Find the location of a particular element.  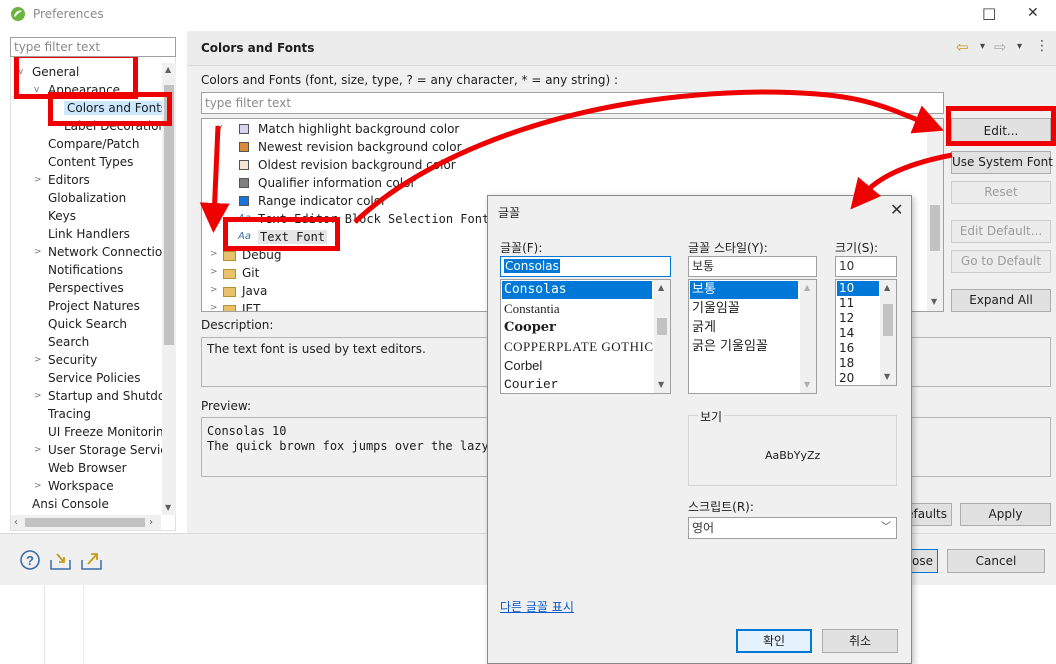

list-item: COPPERPLATE GOTHIC is located at coordinates (577, 347).